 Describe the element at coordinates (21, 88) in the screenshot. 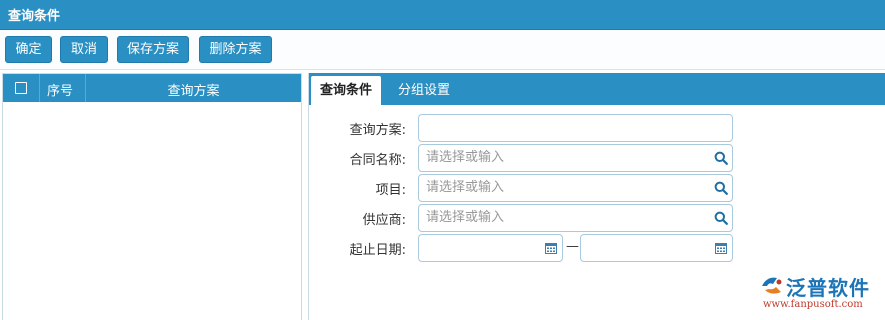

I see `select-all-checkbox` at that location.